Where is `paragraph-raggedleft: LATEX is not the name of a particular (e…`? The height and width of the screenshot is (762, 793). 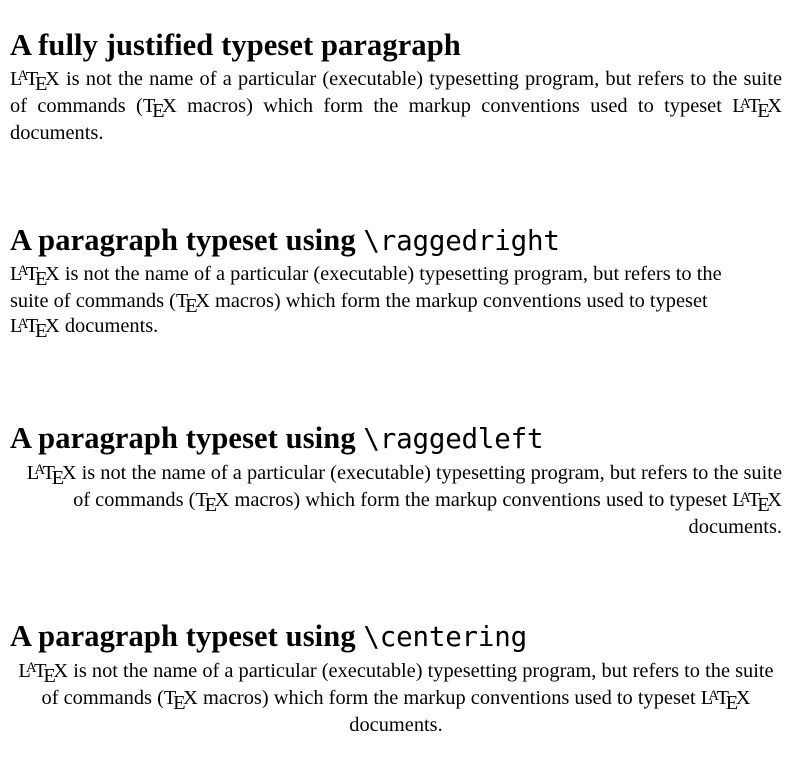 paragraph-raggedleft: LATEX is not the name of a particular (e… is located at coordinates (396, 501).